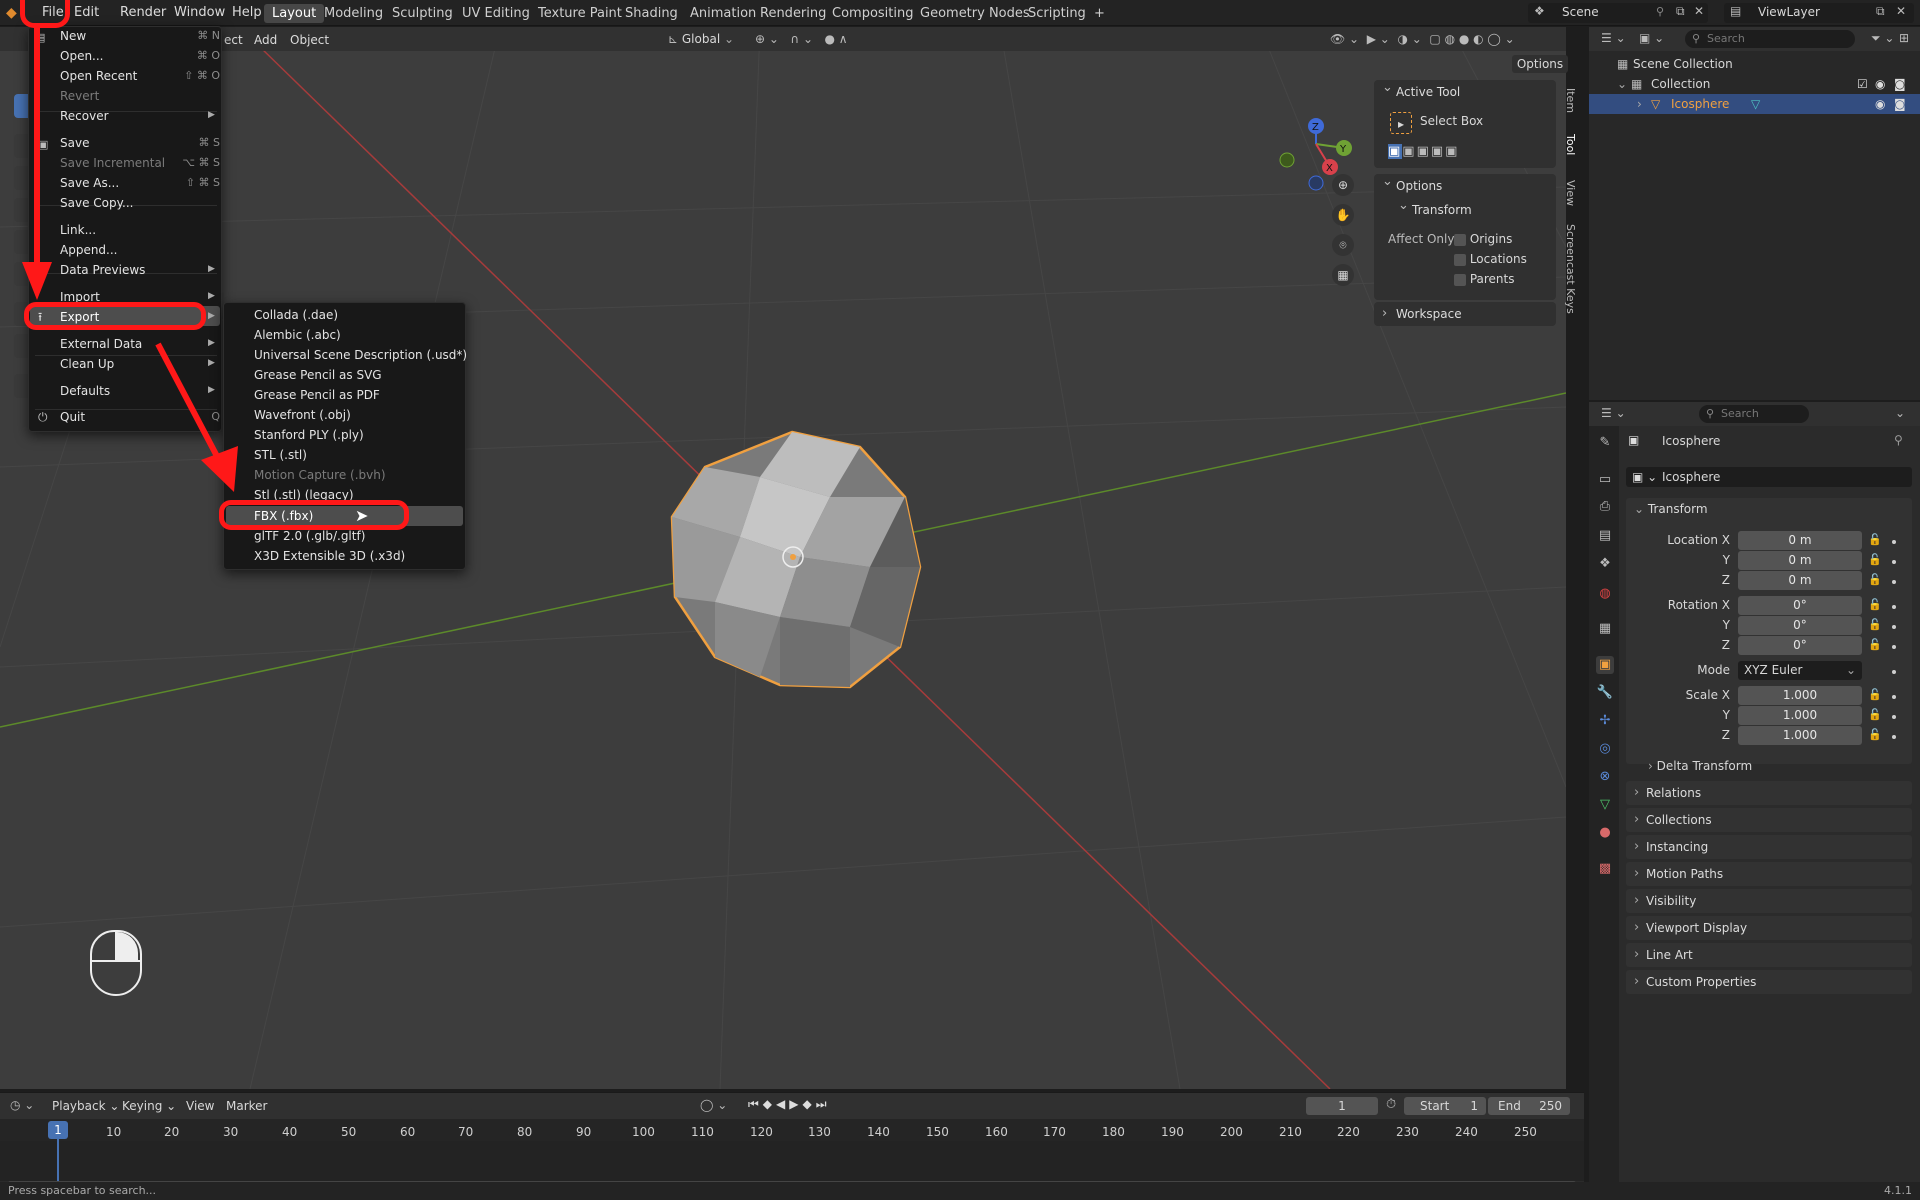 The image size is (1920, 1200). Describe the element at coordinates (873, 13) in the screenshot. I see `tab-compositing: Compositing` at that location.